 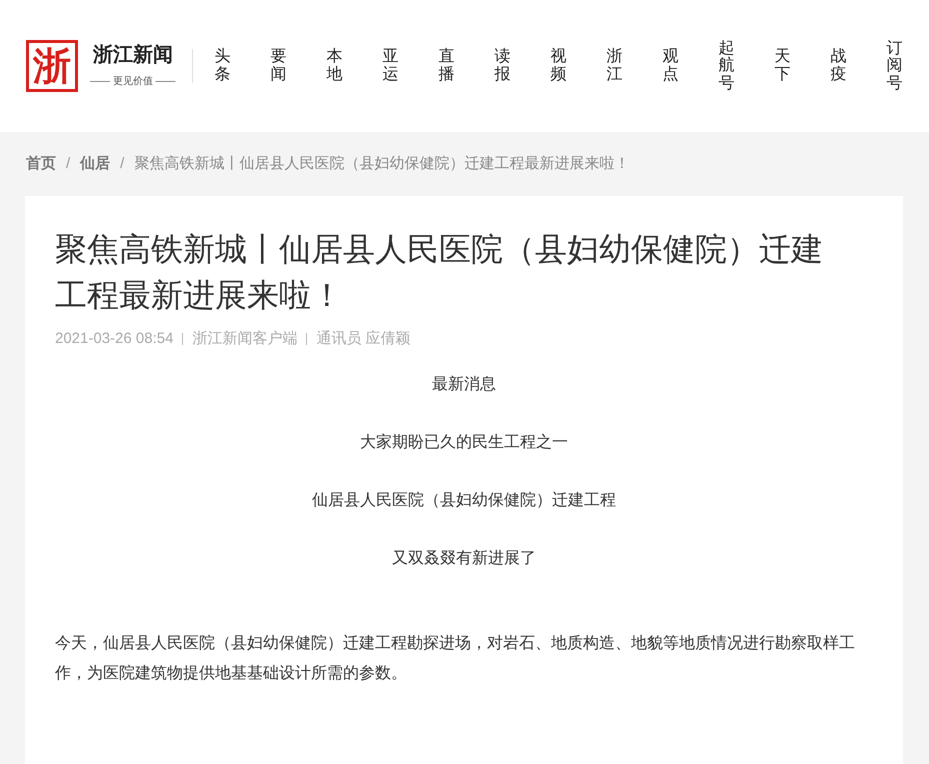 I want to click on nav-link: 天下, so click(x=782, y=66).